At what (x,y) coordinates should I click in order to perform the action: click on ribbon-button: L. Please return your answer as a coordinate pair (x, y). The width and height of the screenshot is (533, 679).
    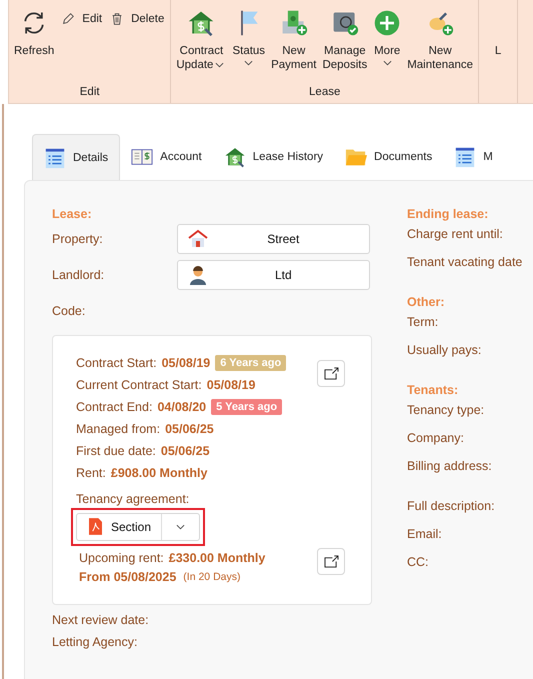
    Looking at the image, I should click on (498, 33).